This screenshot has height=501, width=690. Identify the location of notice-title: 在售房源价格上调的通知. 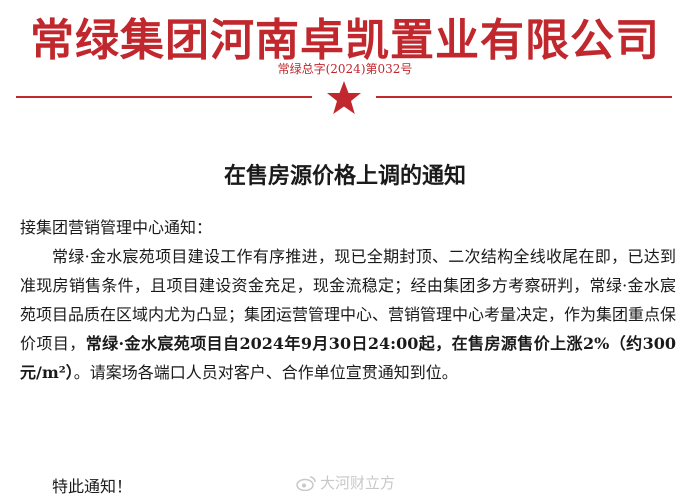
(344, 176).